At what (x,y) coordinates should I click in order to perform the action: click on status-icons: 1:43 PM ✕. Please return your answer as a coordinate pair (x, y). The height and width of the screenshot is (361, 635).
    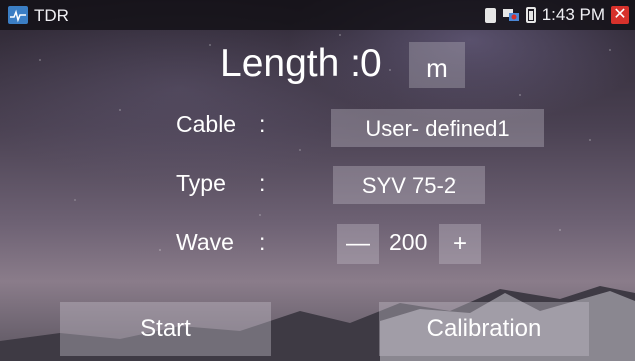
    Looking at the image, I should click on (556, 15).